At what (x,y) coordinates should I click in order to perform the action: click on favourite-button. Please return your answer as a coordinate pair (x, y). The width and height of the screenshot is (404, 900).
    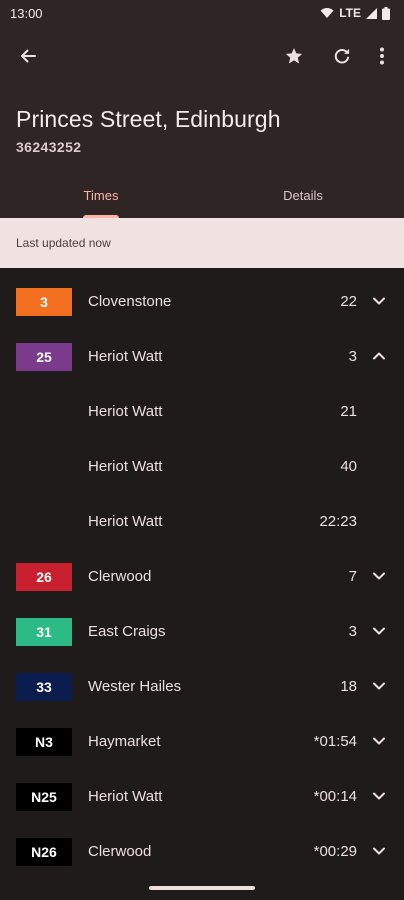
    Looking at the image, I should click on (294, 56).